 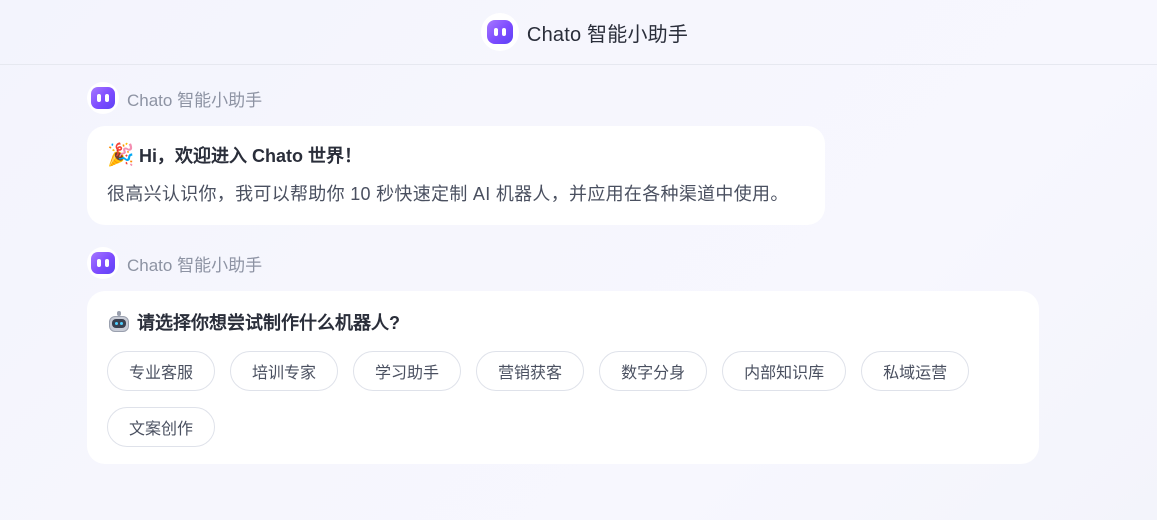 What do you see at coordinates (563, 322) in the screenshot?
I see `choose-robot-title-row: 请选择你想尝试制作什么机器人?` at bounding box center [563, 322].